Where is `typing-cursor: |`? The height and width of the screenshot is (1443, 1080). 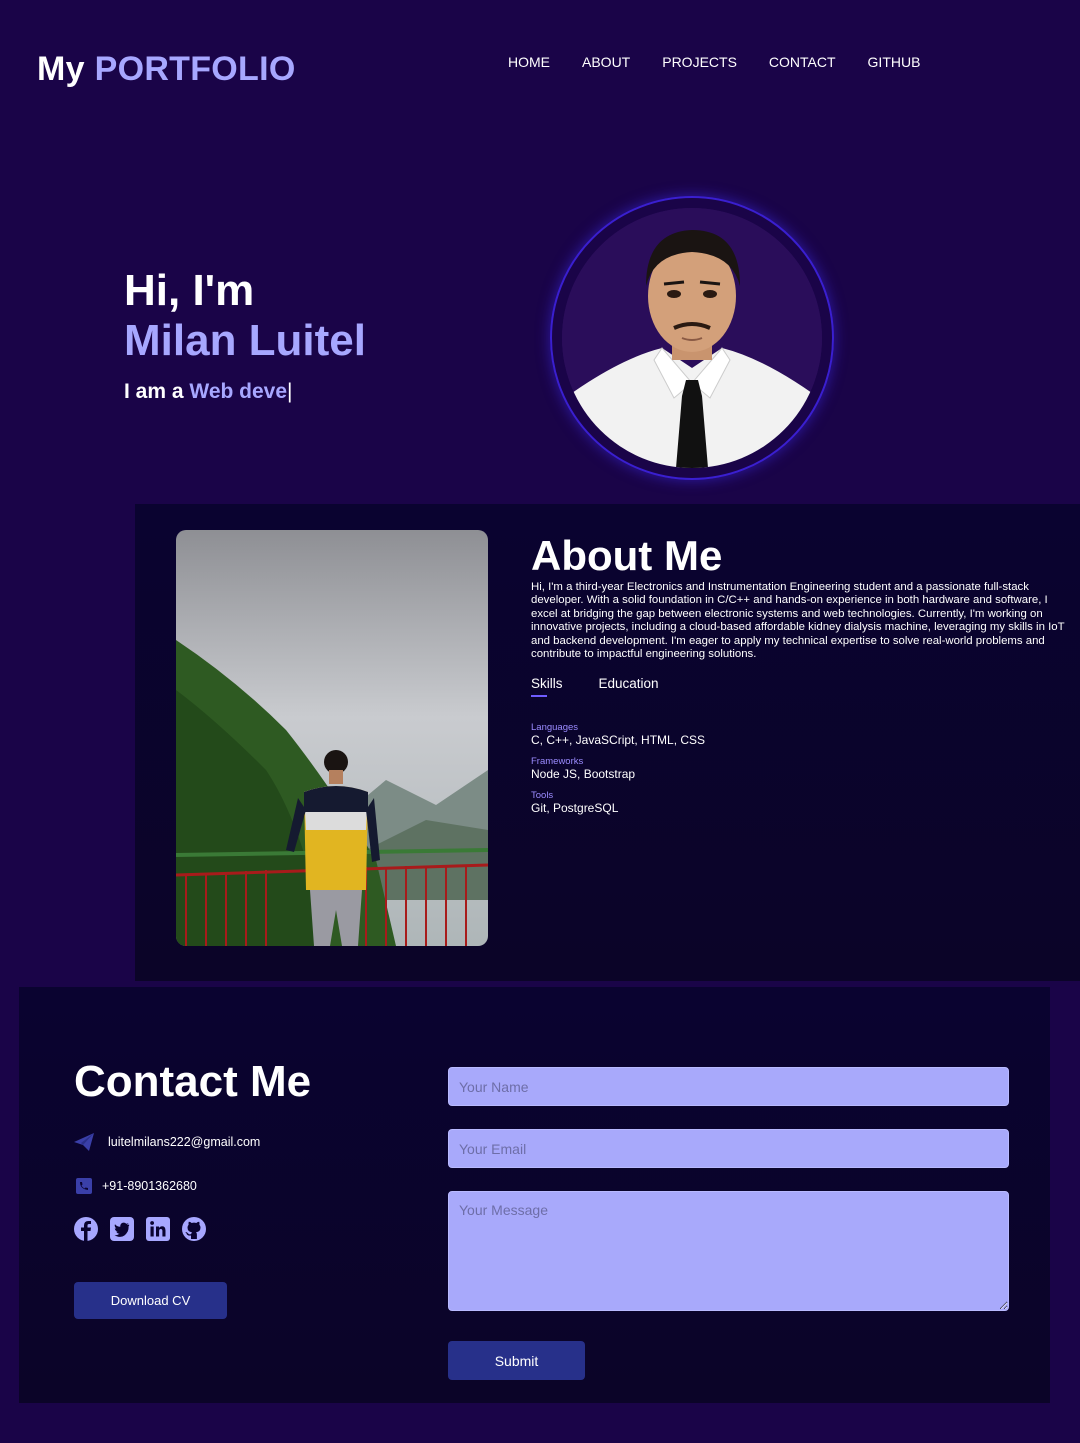 typing-cursor: | is located at coordinates (290, 391).